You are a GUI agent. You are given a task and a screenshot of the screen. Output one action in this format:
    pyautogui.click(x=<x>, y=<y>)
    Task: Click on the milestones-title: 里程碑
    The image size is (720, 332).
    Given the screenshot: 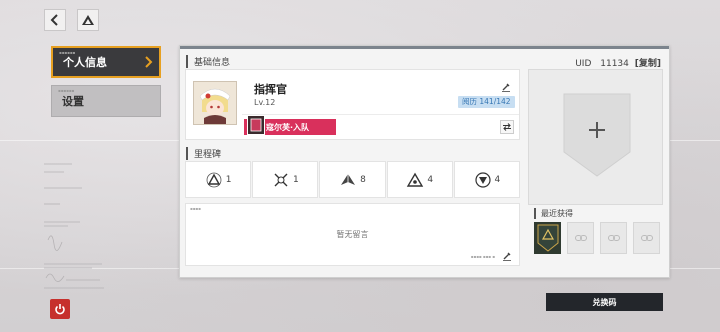 What is the action you would take?
    pyautogui.click(x=203, y=153)
    